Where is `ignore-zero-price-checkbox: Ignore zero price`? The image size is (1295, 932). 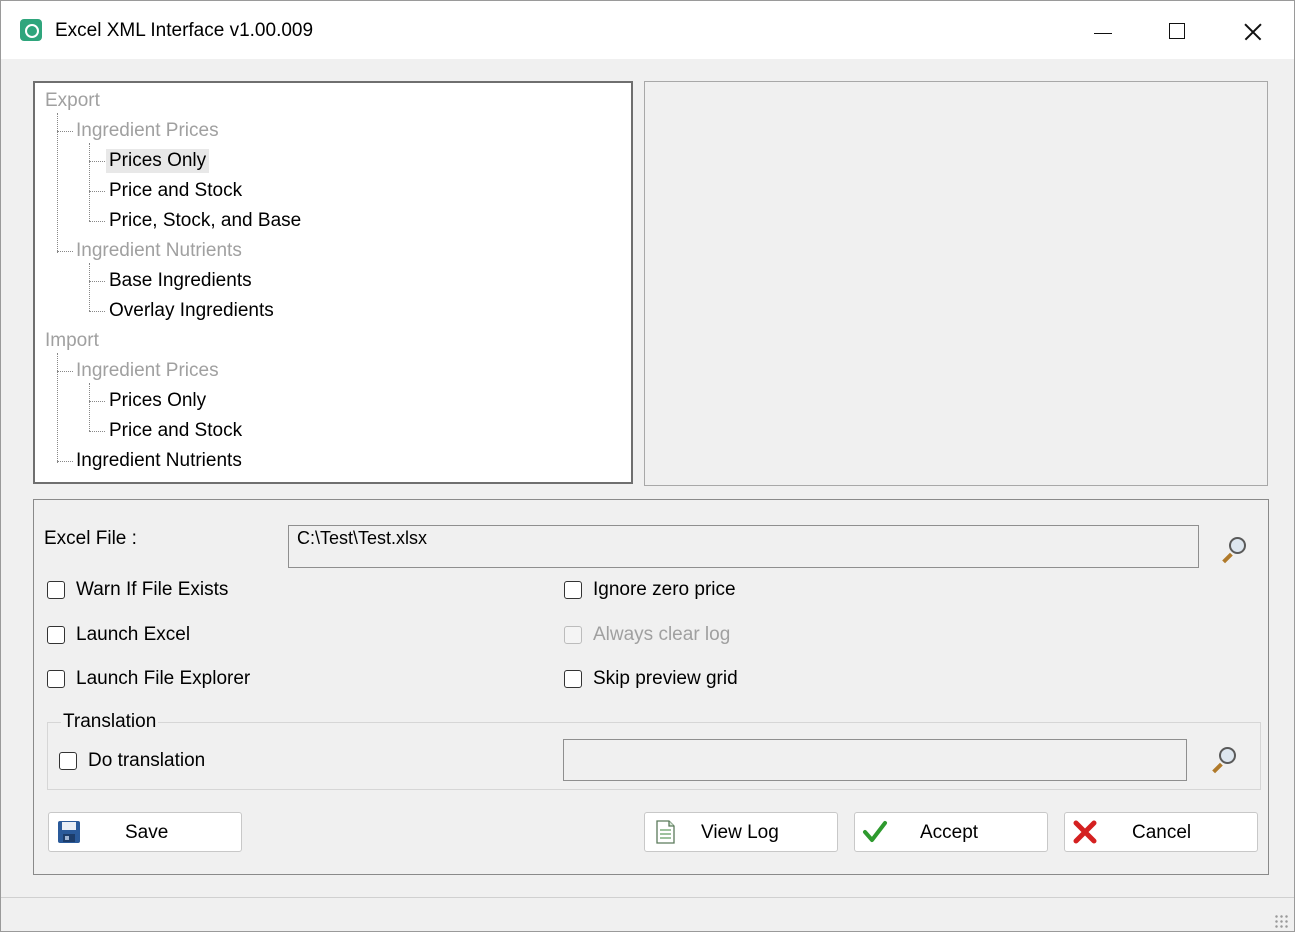
ignore-zero-price-checkbox: Ignore zero price is located at coordinates (650, 590).